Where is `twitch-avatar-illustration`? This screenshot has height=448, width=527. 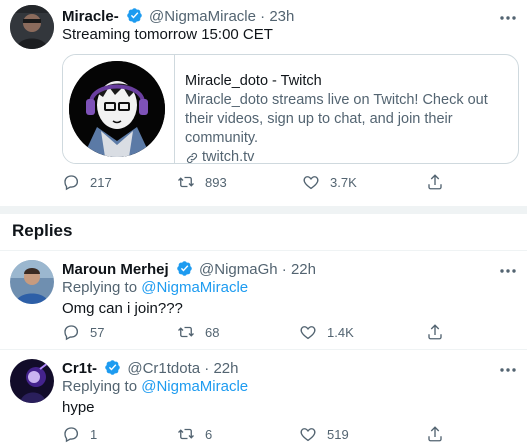 twitch-avatar-illustration is located at coordinates (117, 109).